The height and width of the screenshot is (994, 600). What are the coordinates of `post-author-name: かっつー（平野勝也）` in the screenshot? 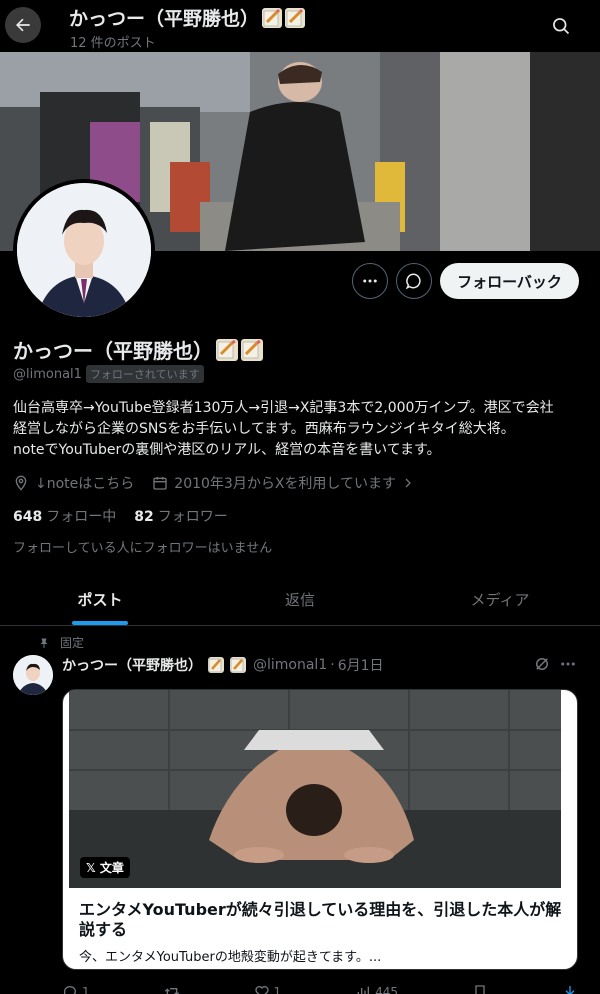 It's located at (132, 665).